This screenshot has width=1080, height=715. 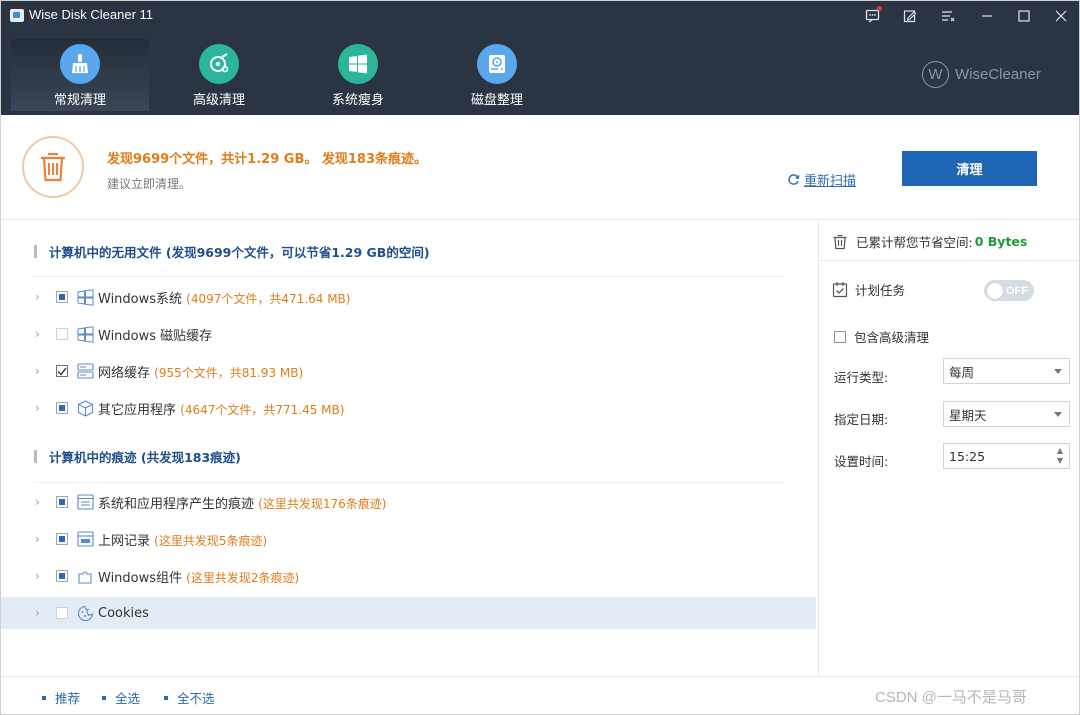 What do you see at coordinates (1006, 414) in the screenshot?
I see `date-select: 星期天` at bounding box center [1006, 414].